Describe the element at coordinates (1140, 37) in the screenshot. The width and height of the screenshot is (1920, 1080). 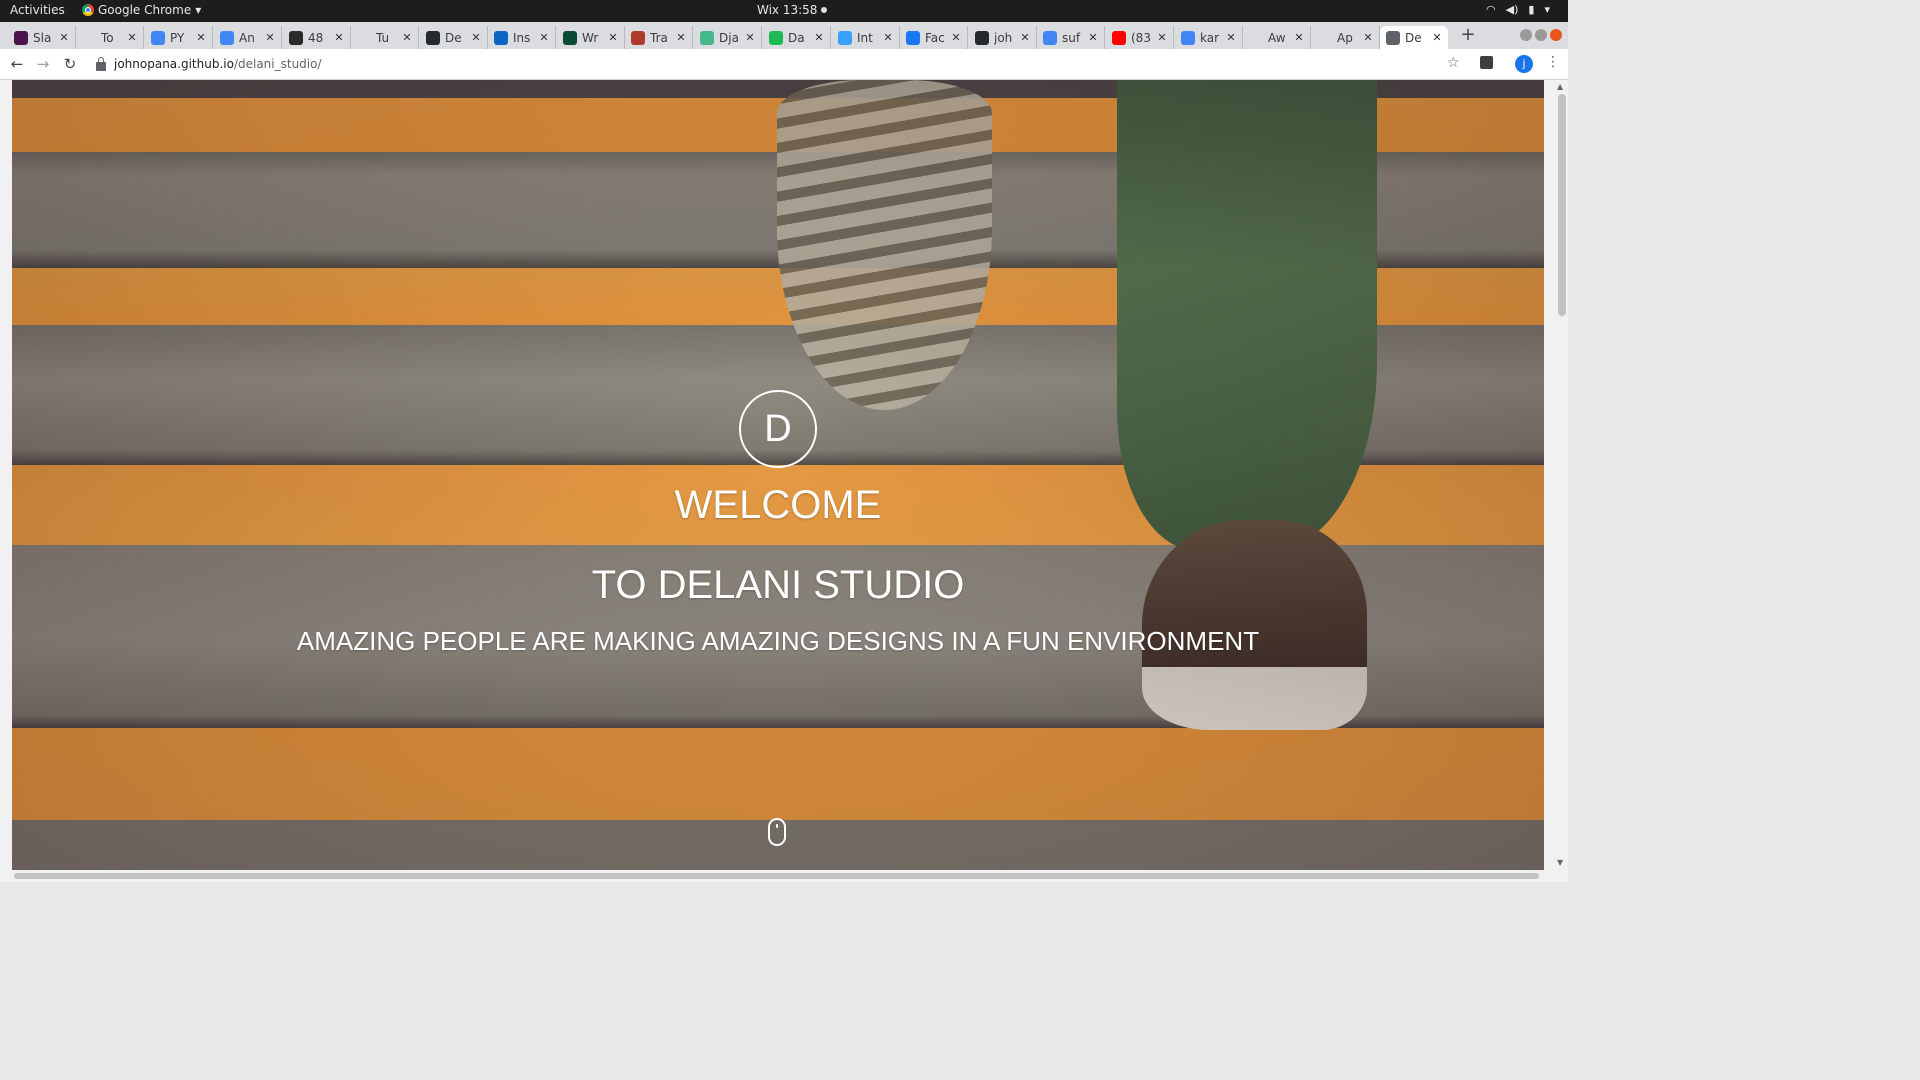
I see `browser-tab: (83 ✕` at that location.